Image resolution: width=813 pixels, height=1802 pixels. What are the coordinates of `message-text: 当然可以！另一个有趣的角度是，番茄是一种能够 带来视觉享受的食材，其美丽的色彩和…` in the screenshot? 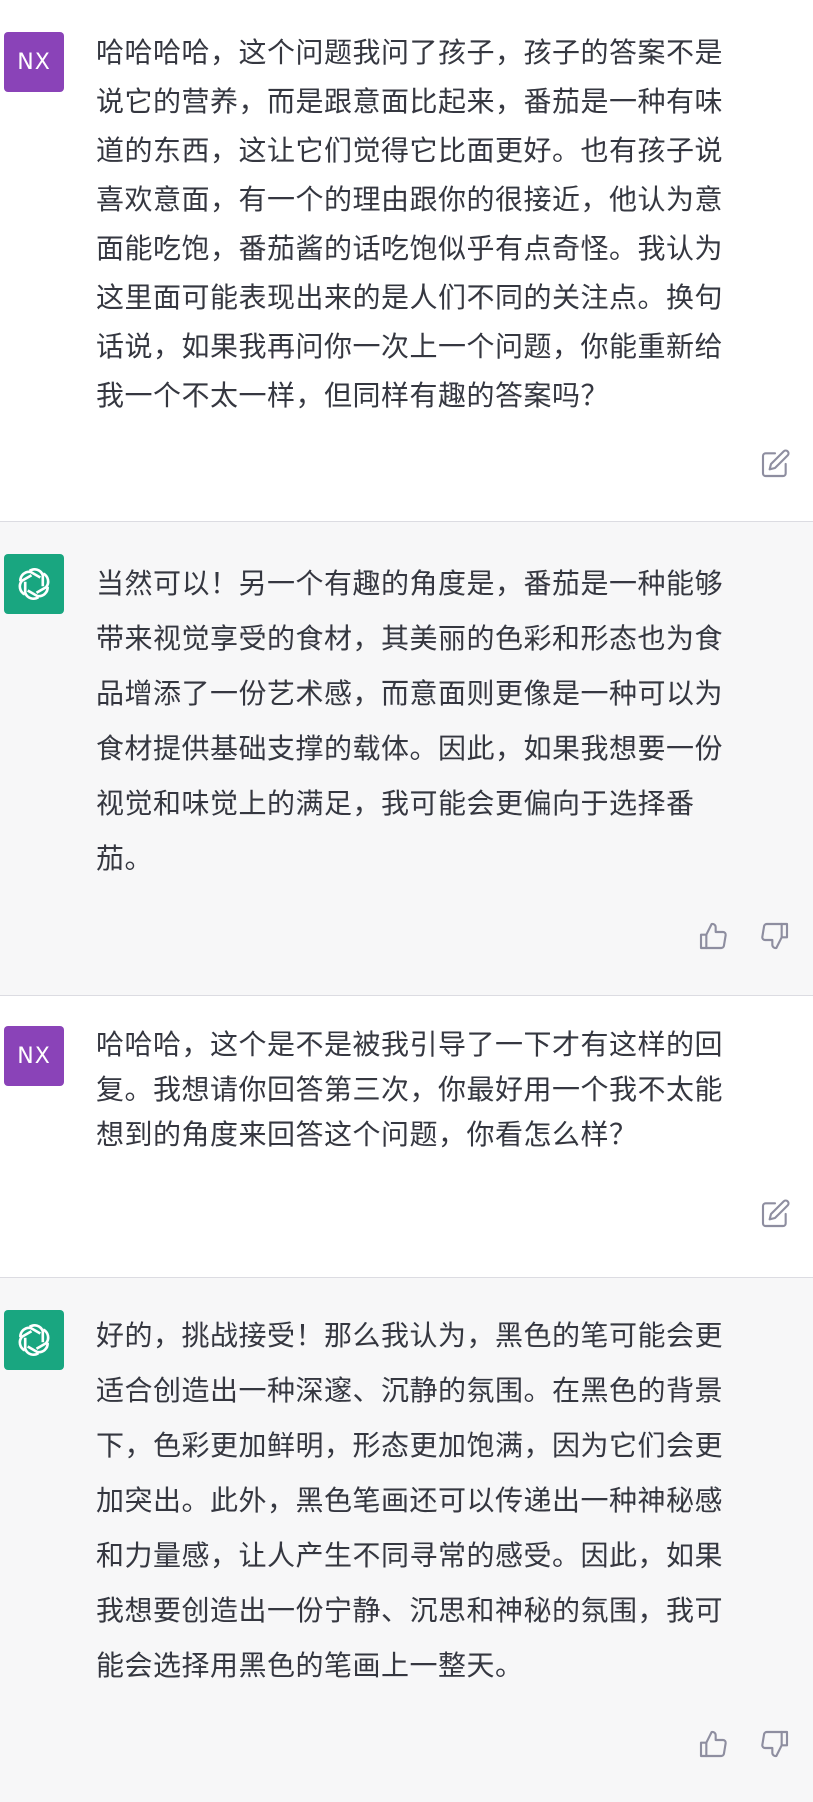 It's located at (410, 721).